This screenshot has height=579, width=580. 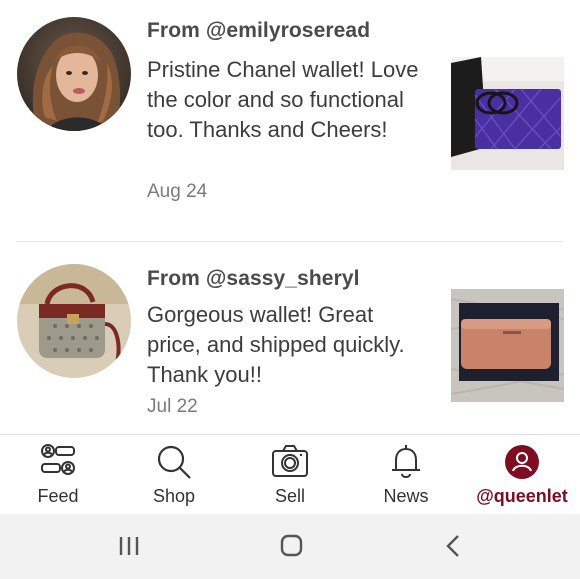 I want to click on tab-label: Sell, so click(x=289, y=496).